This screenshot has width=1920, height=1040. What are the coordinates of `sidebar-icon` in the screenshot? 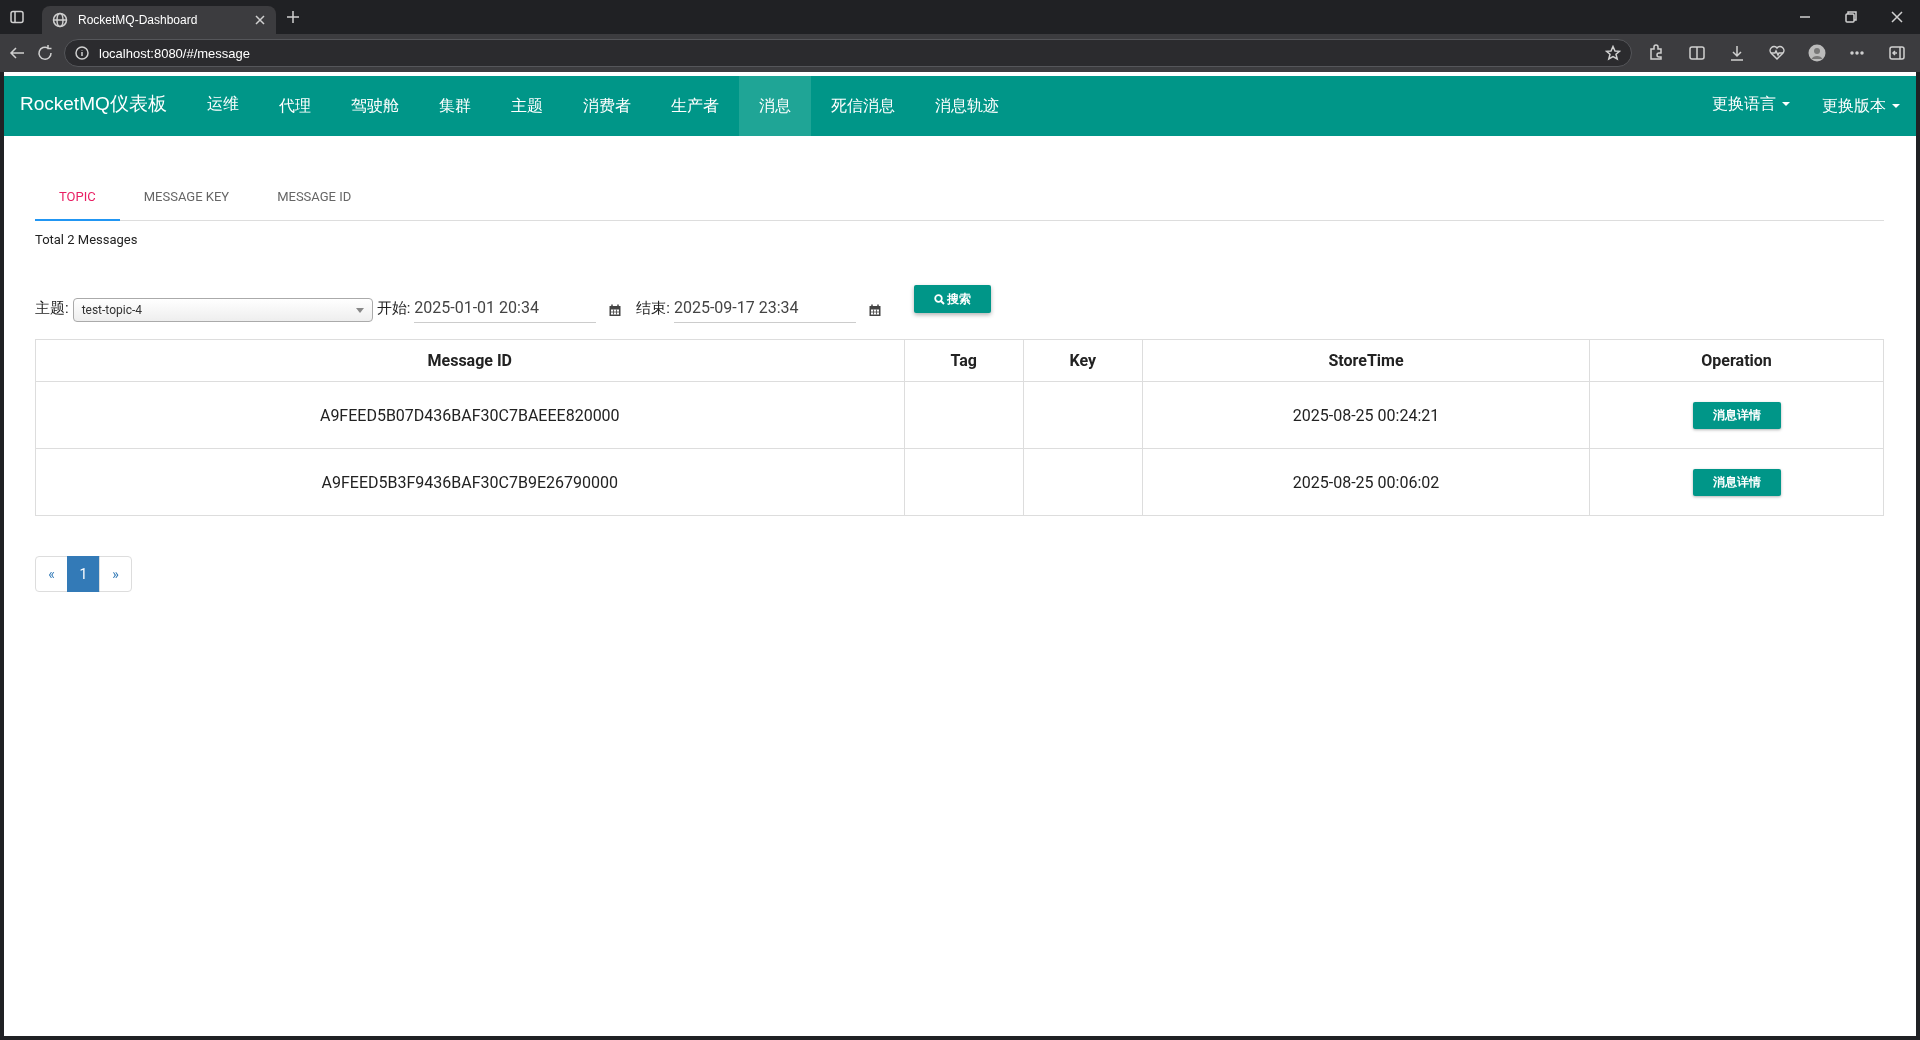 It's located at (1897, 53).